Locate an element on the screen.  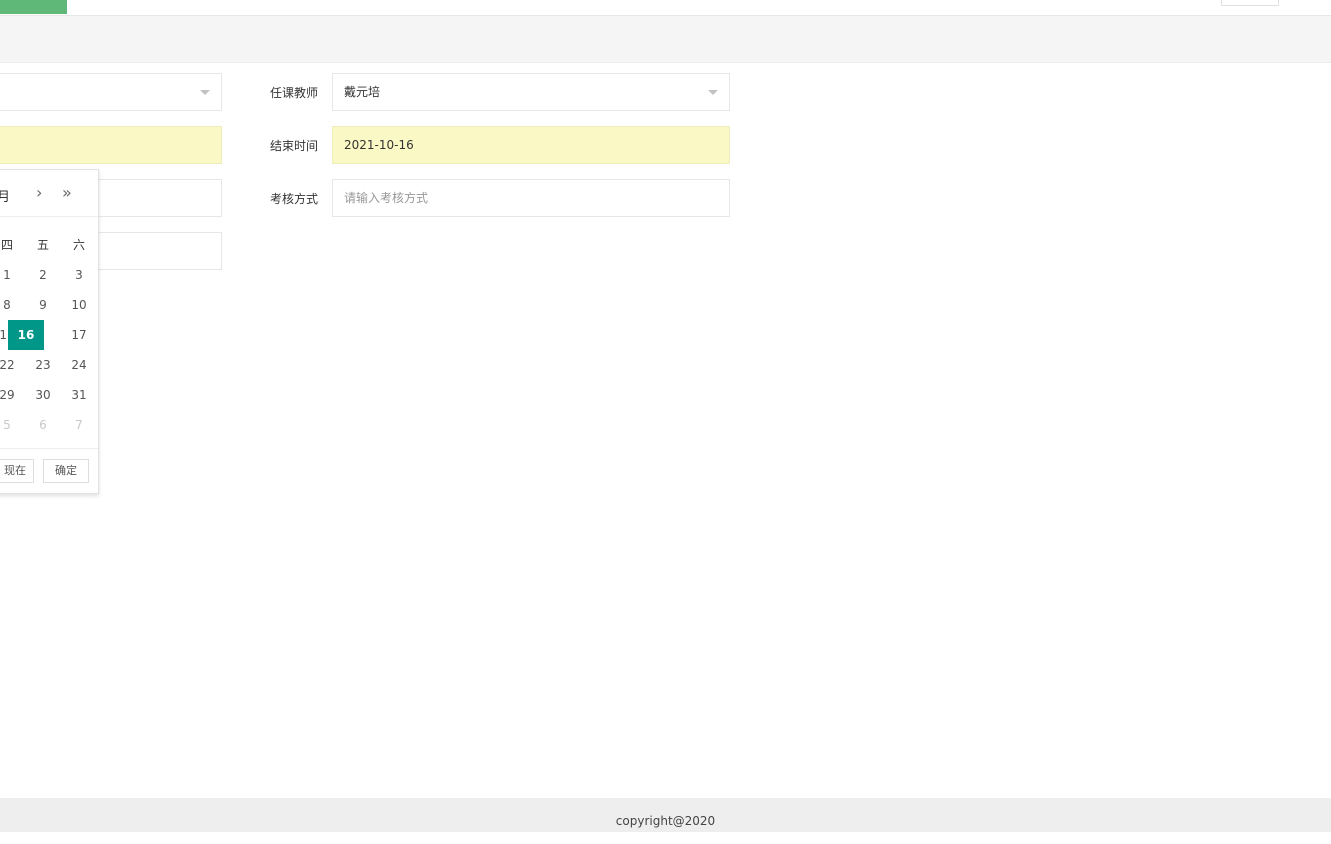
date-row: 29 30 31 is located at coordinates (49, 395).